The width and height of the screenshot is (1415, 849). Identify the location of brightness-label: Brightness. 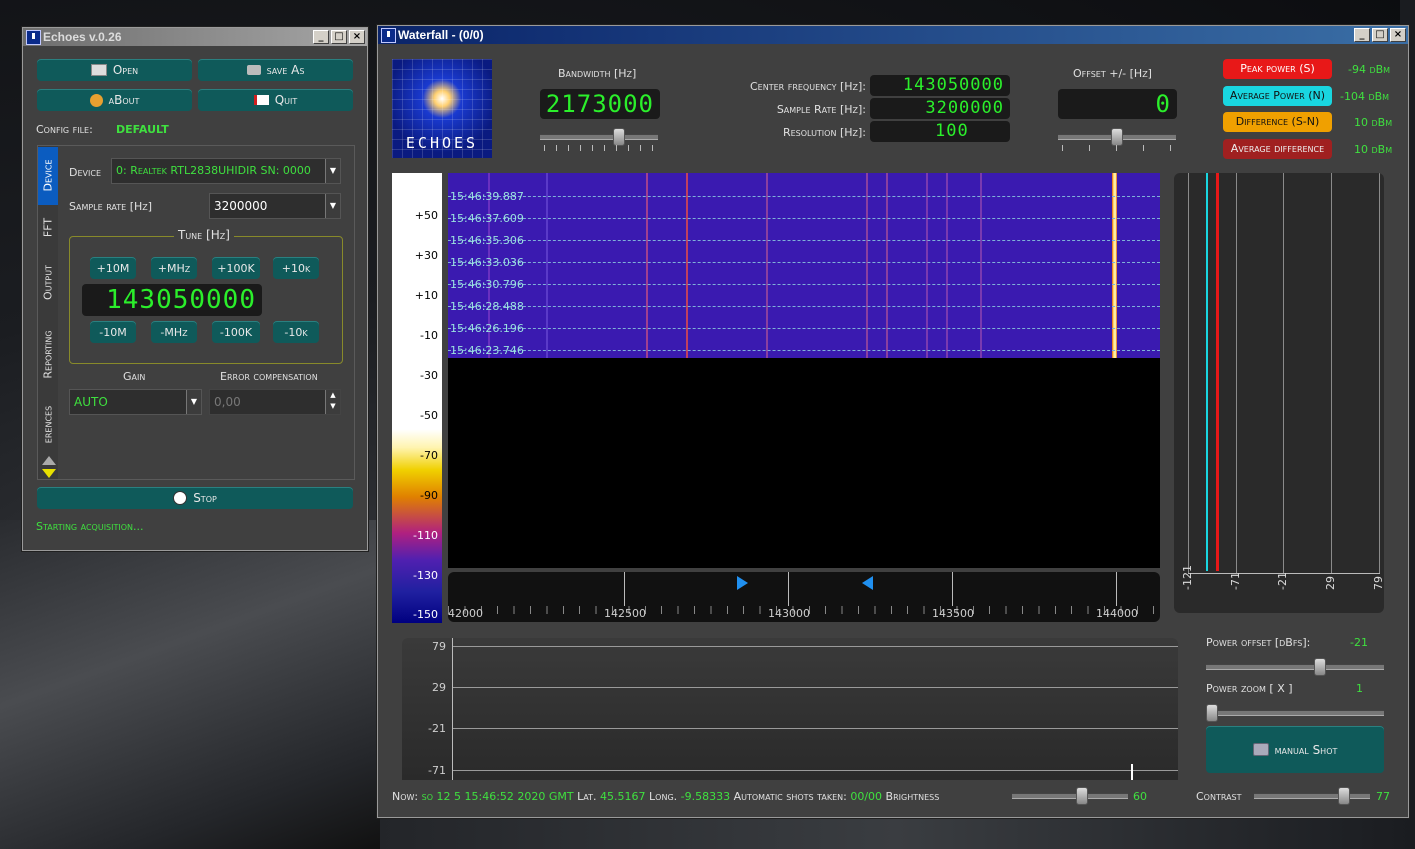
(912, 796).